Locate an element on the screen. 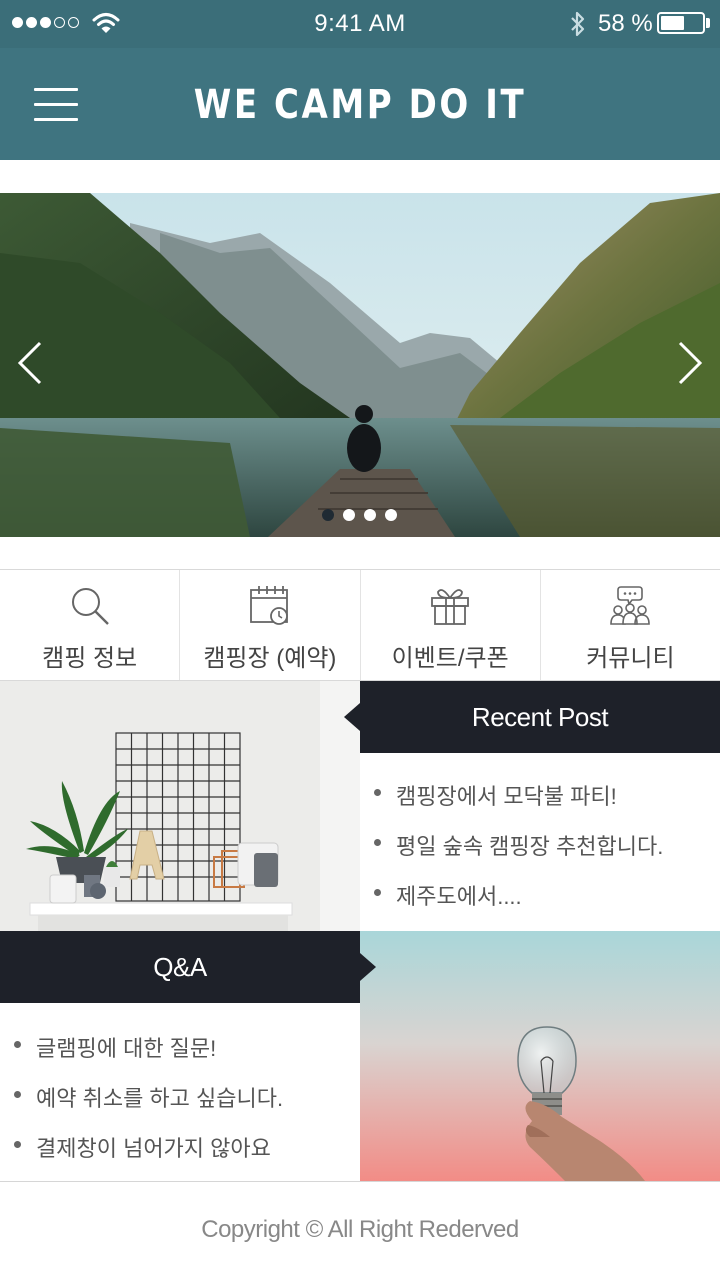 The width and height of the screenshot is (720, 1280). battery-tip is located at coordinates (708, 23).